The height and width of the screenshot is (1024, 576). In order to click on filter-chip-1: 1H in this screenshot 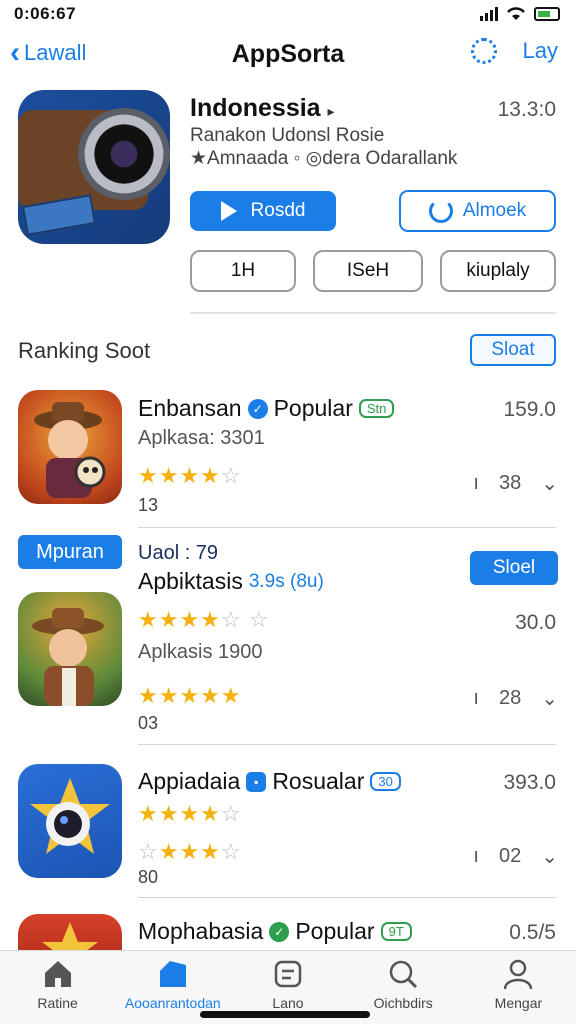, I will do `click(243, 271)`.